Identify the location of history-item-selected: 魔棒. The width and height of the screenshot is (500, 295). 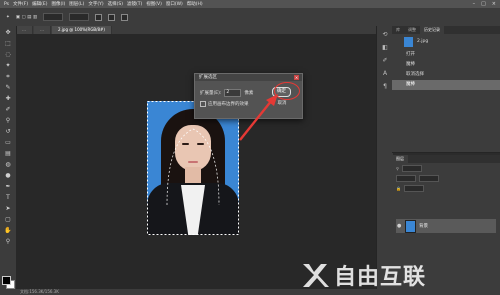
(446, 85).